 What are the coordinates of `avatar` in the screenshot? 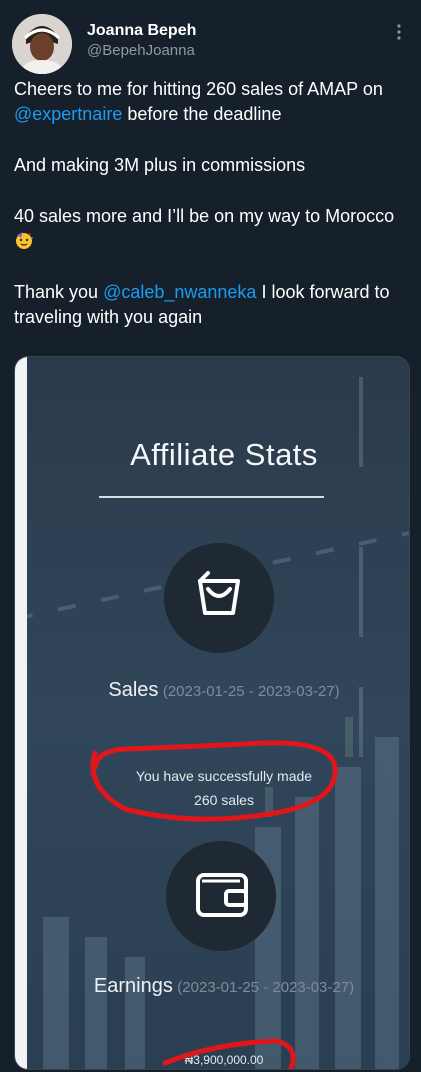 It's located at (42, 44).